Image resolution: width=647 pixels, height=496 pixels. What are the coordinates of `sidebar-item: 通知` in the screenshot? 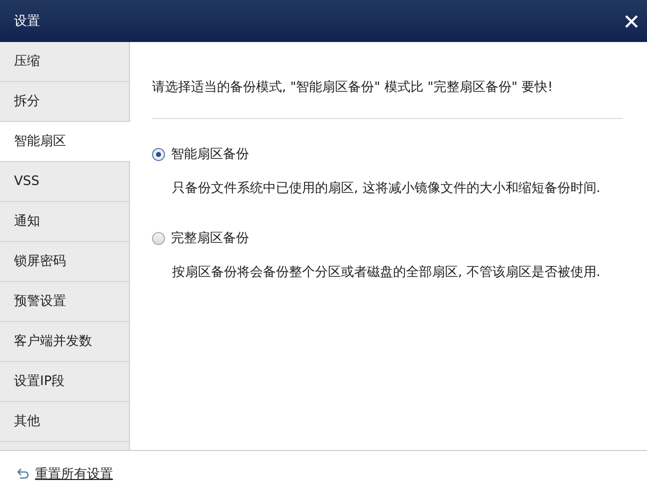 It's located at (64, 222).